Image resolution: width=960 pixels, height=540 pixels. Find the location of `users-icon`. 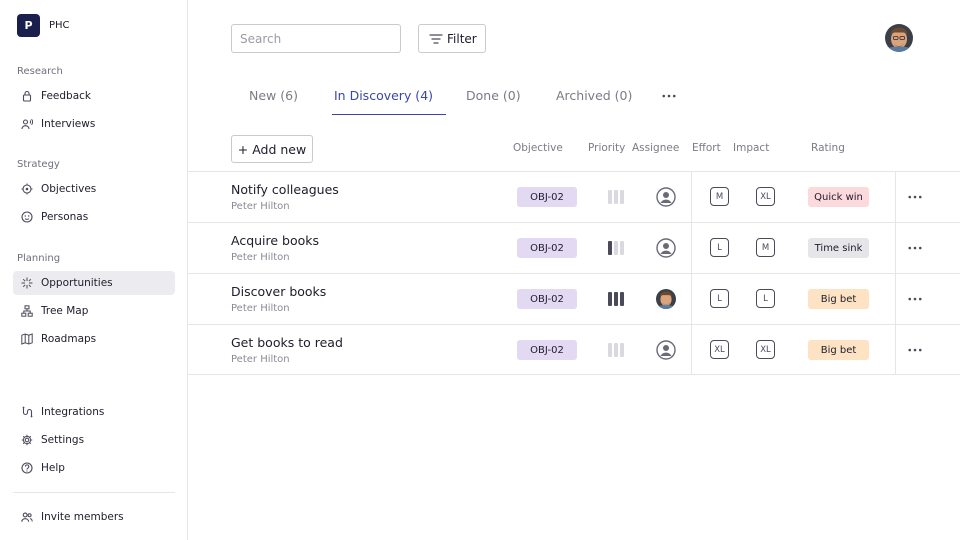

users-icon is located at coordinates (27, 517).